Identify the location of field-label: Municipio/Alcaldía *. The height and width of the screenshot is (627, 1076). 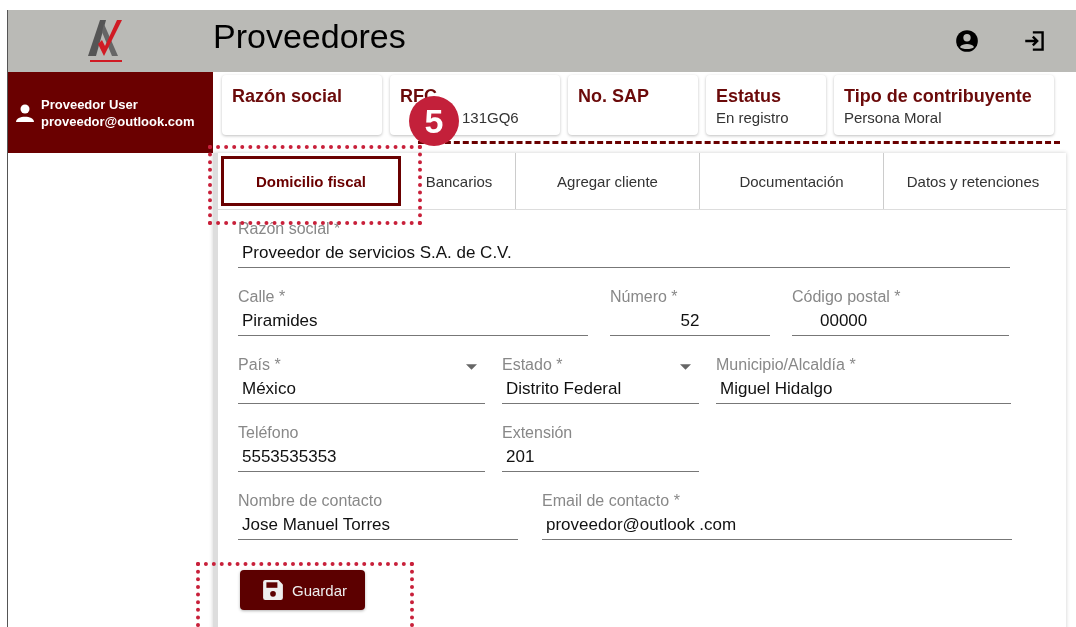
(786, 365).